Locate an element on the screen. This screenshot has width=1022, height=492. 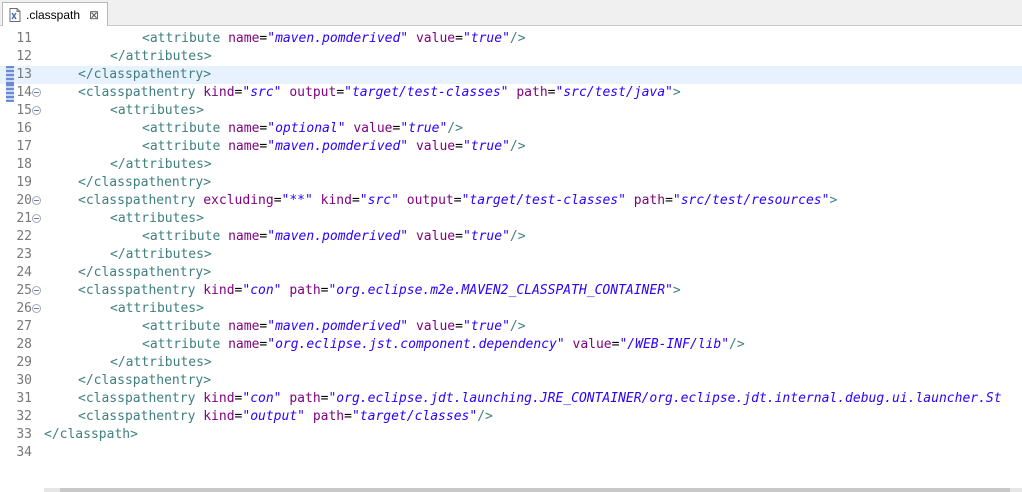
line-number: 17 is located at coordinates (24, 146).